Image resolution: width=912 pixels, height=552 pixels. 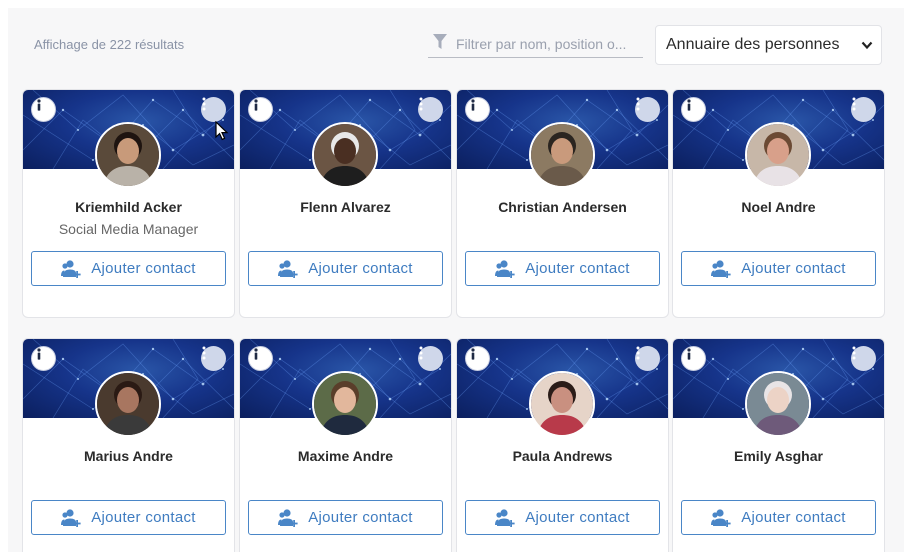 I want to click on person-name: Maxime Andre, so click(x=345, y=456).